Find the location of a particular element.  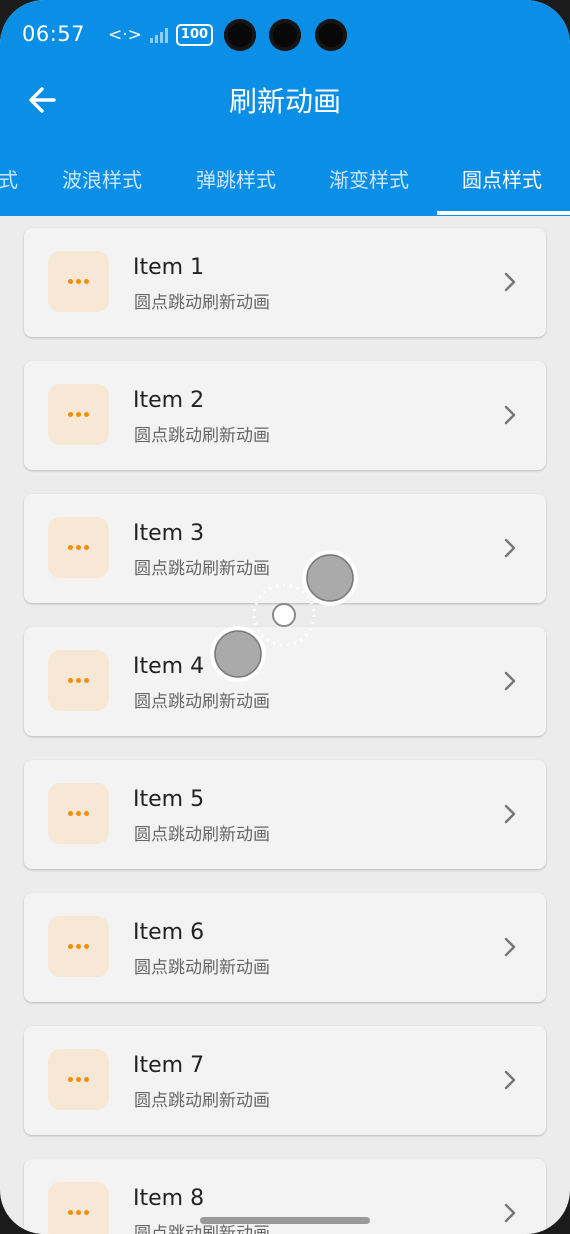

item-title: Item 1 is located at coordinates (169, 267).